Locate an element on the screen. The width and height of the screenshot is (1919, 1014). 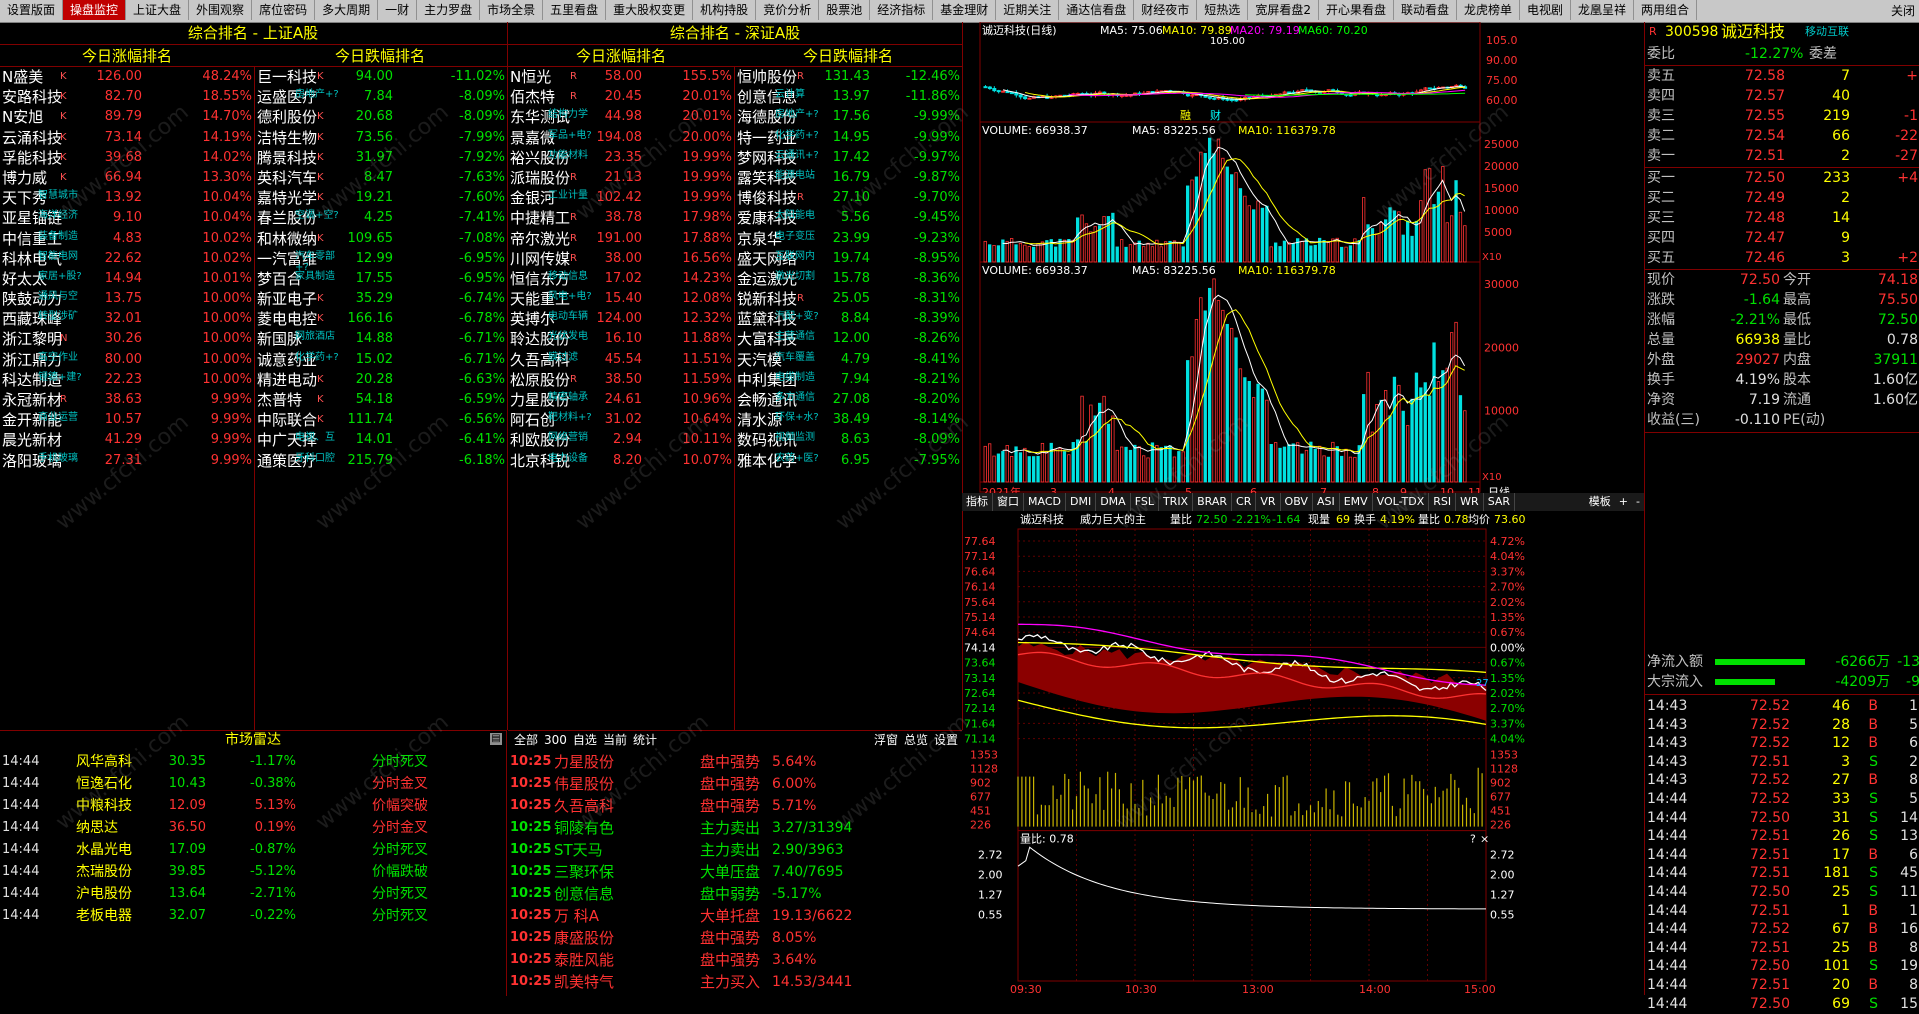
radar-row: 14:44 老板电器 32.07 -0.22% 分时死叉 is located at coordinates (253, 916).